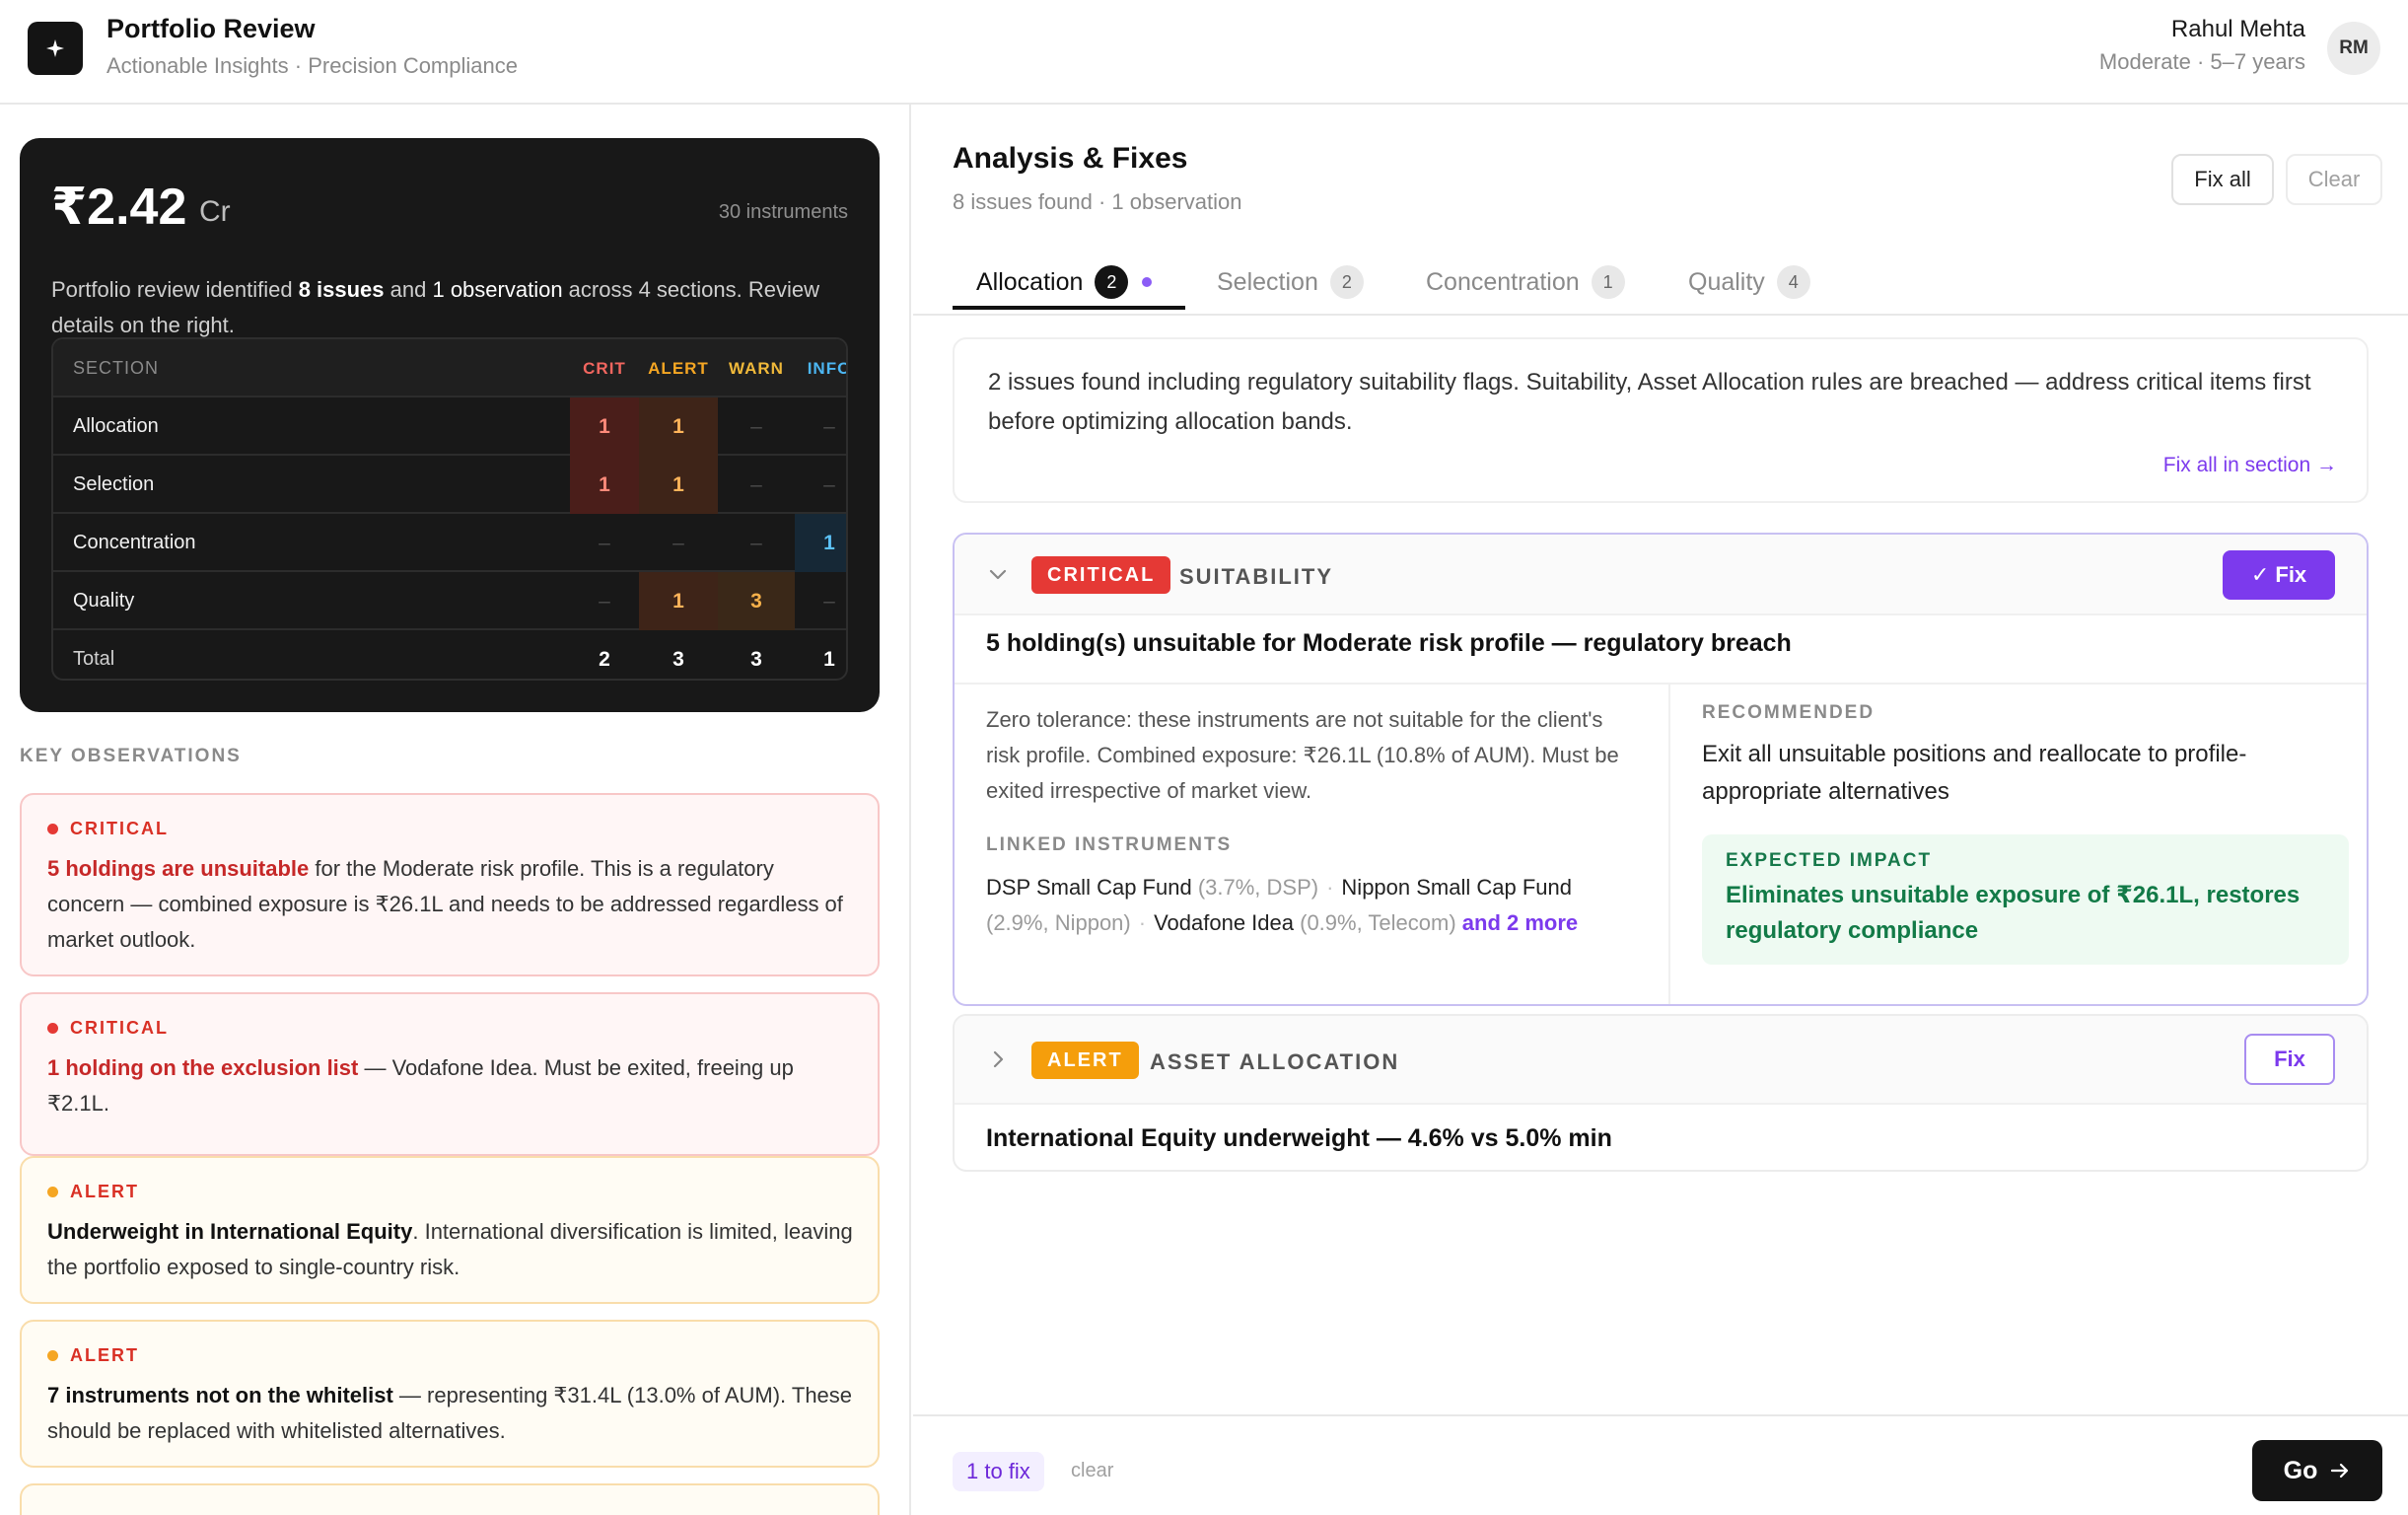 The height and width of the screenshot is (1515, 2408). Describe the element at coordinates (230, 1231) in the screenshot. I see `observation-highlight: Underweight in International Equity` at that location.